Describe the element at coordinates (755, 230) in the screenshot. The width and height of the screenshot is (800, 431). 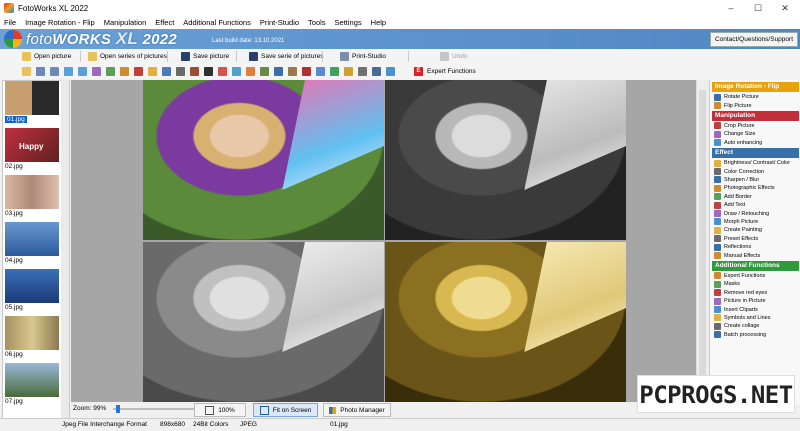
I see `panel-item: Create Painting` at that location.